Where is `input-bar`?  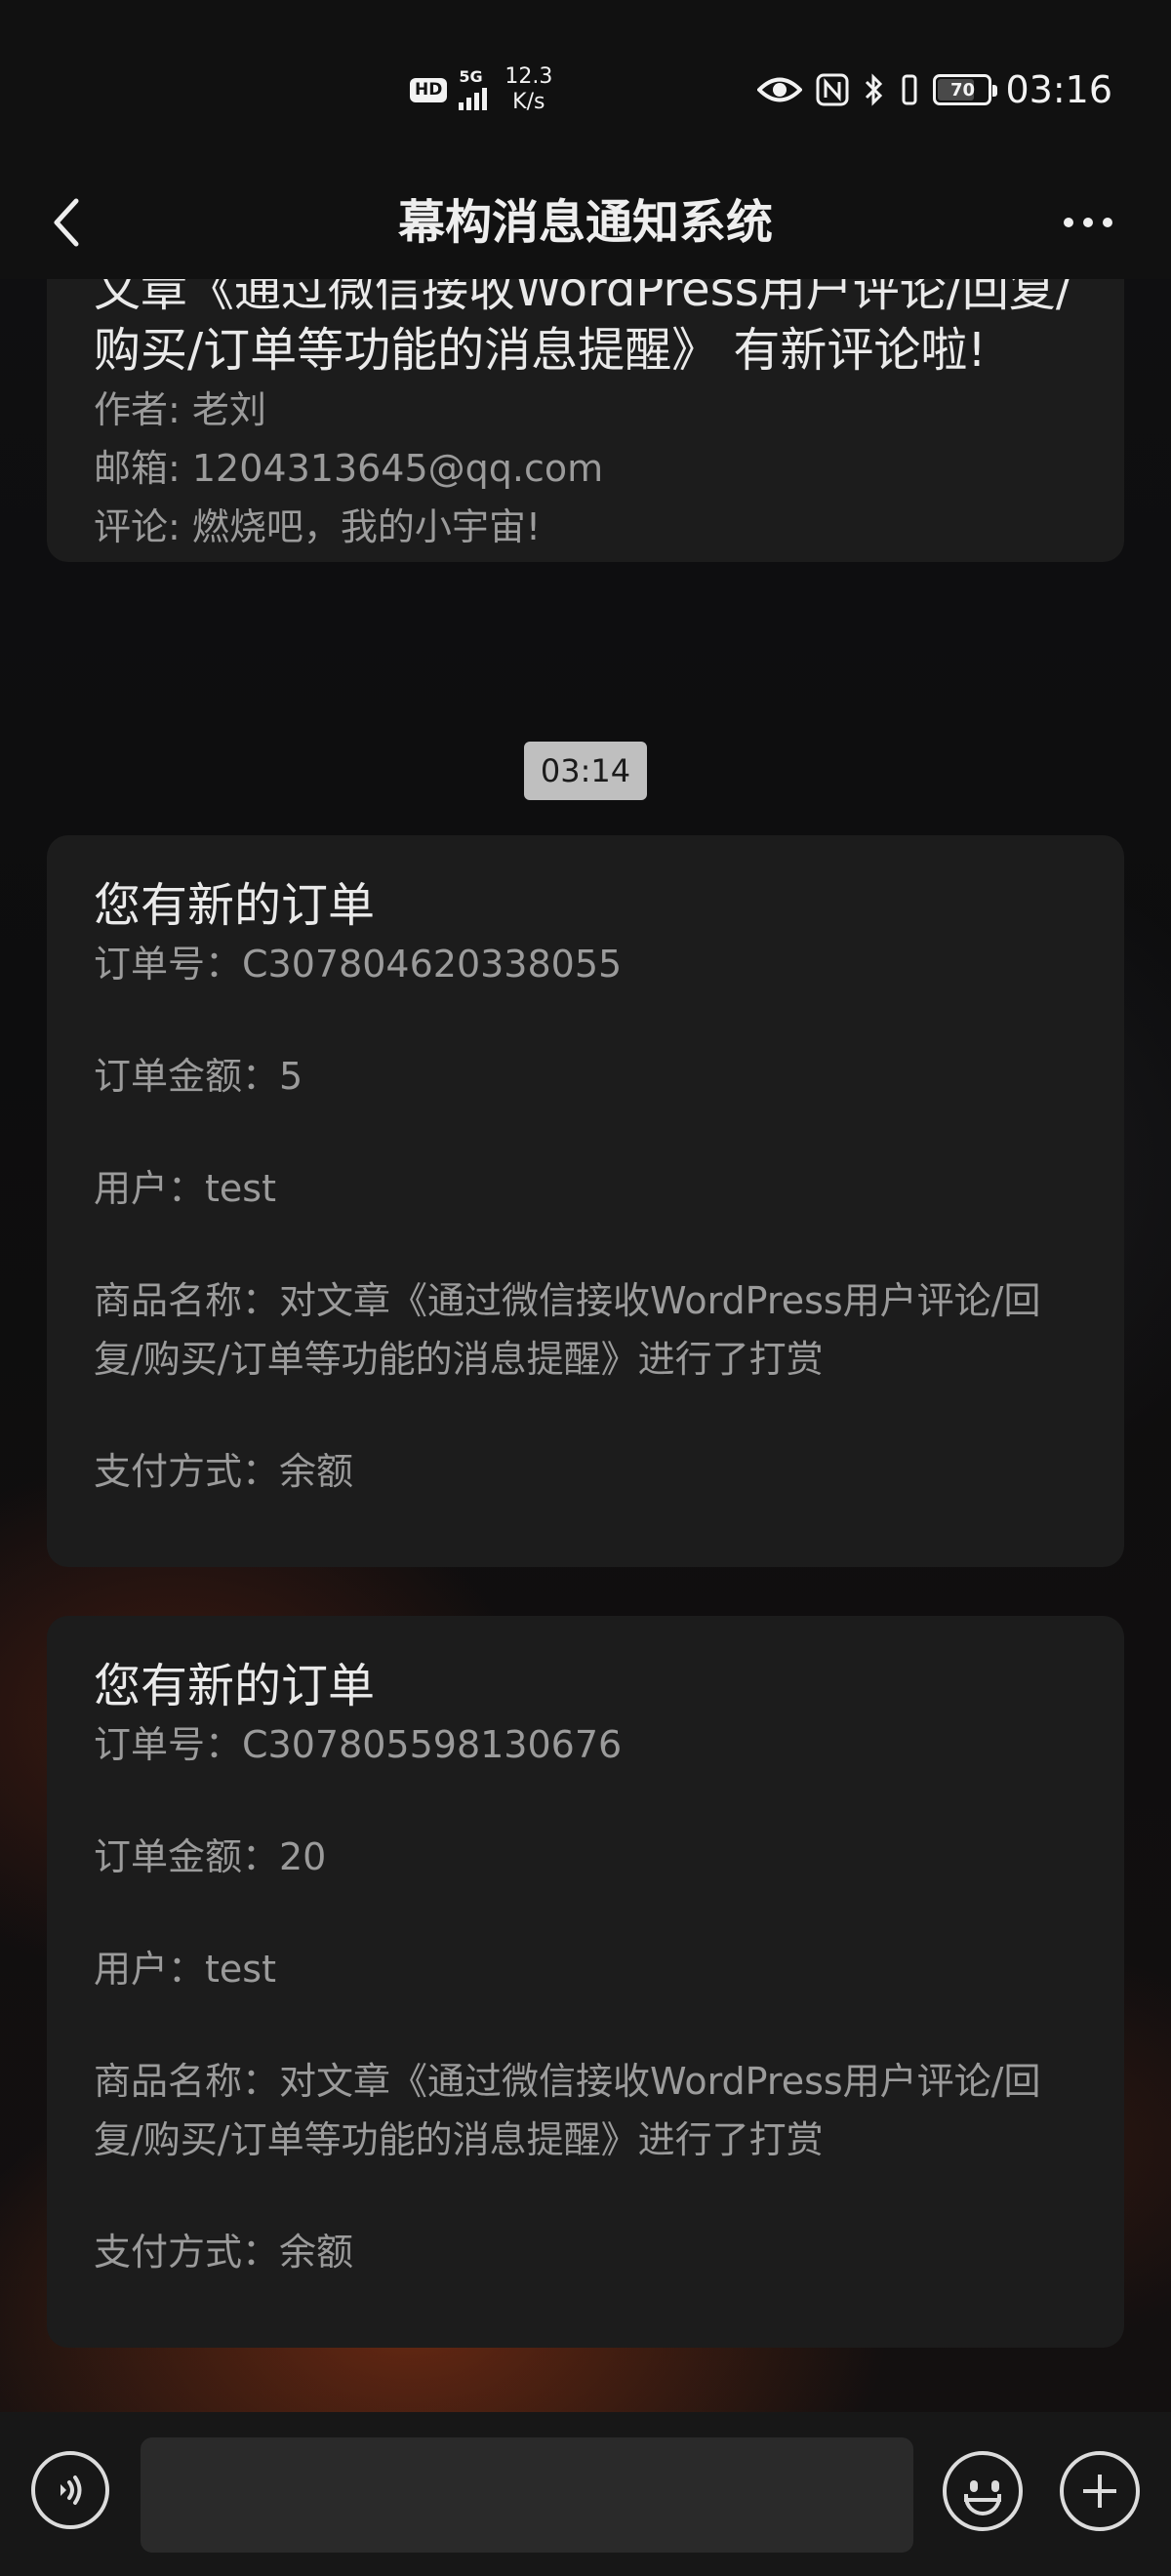
input-bar is located at coordinates (585, 2494).